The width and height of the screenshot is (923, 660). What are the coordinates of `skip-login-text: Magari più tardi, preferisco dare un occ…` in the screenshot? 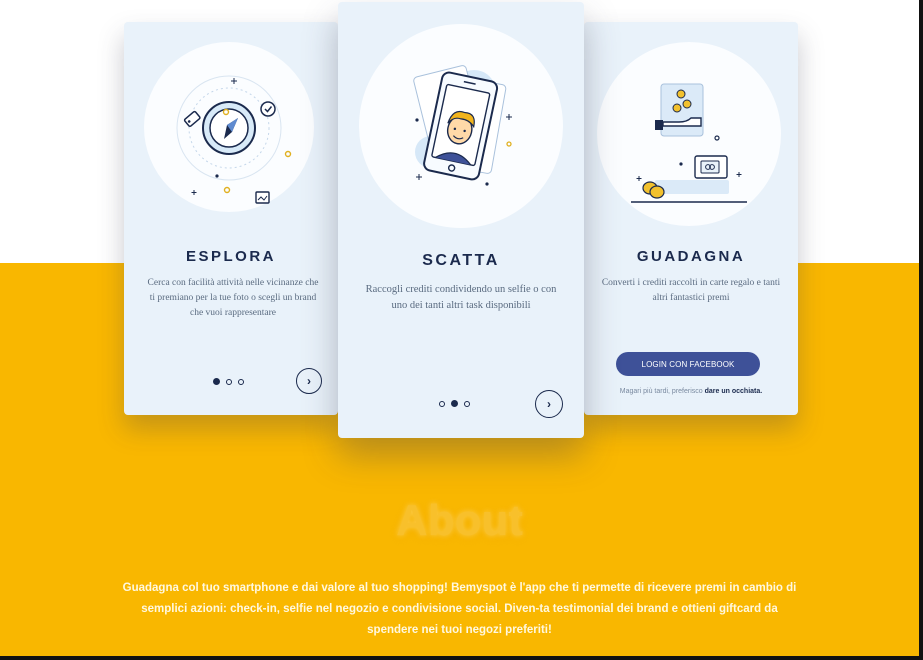 It's located at (691, 391).